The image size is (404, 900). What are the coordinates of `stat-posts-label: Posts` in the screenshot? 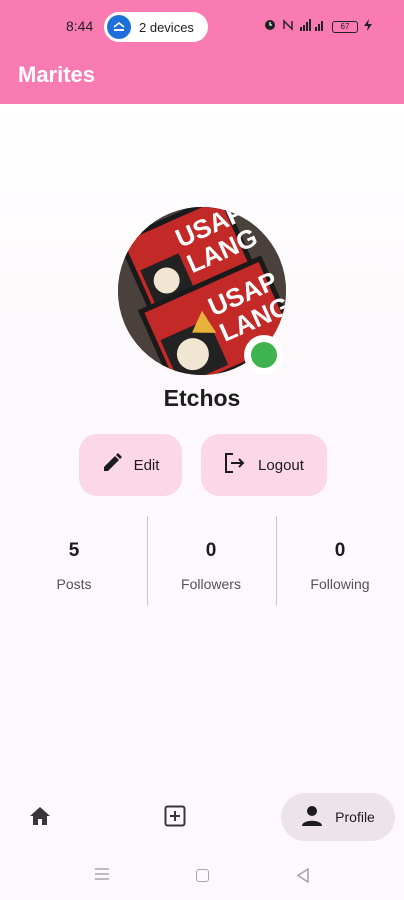 It's located at (74, 584).